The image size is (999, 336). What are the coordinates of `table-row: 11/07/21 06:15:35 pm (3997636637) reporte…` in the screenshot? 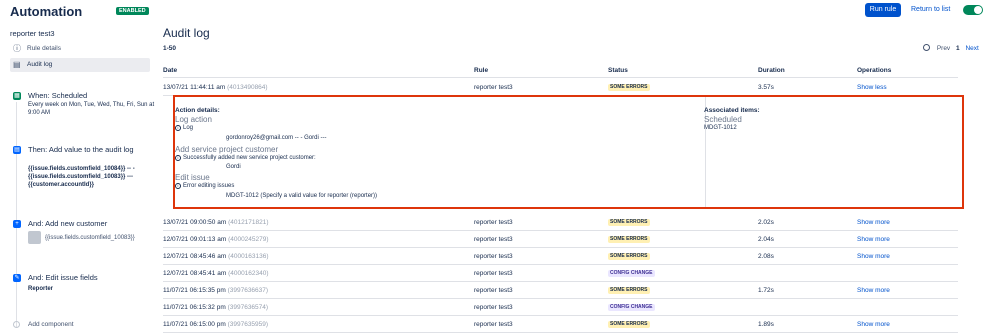 It's located at (560, 290).